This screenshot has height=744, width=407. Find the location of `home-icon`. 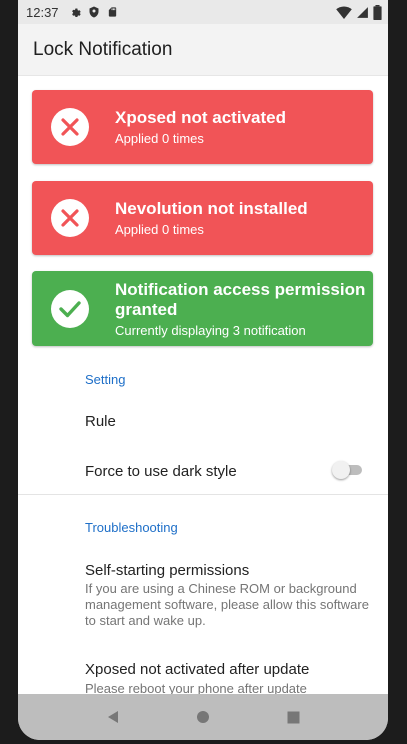

home-icon is located at coordinates (203, 717).